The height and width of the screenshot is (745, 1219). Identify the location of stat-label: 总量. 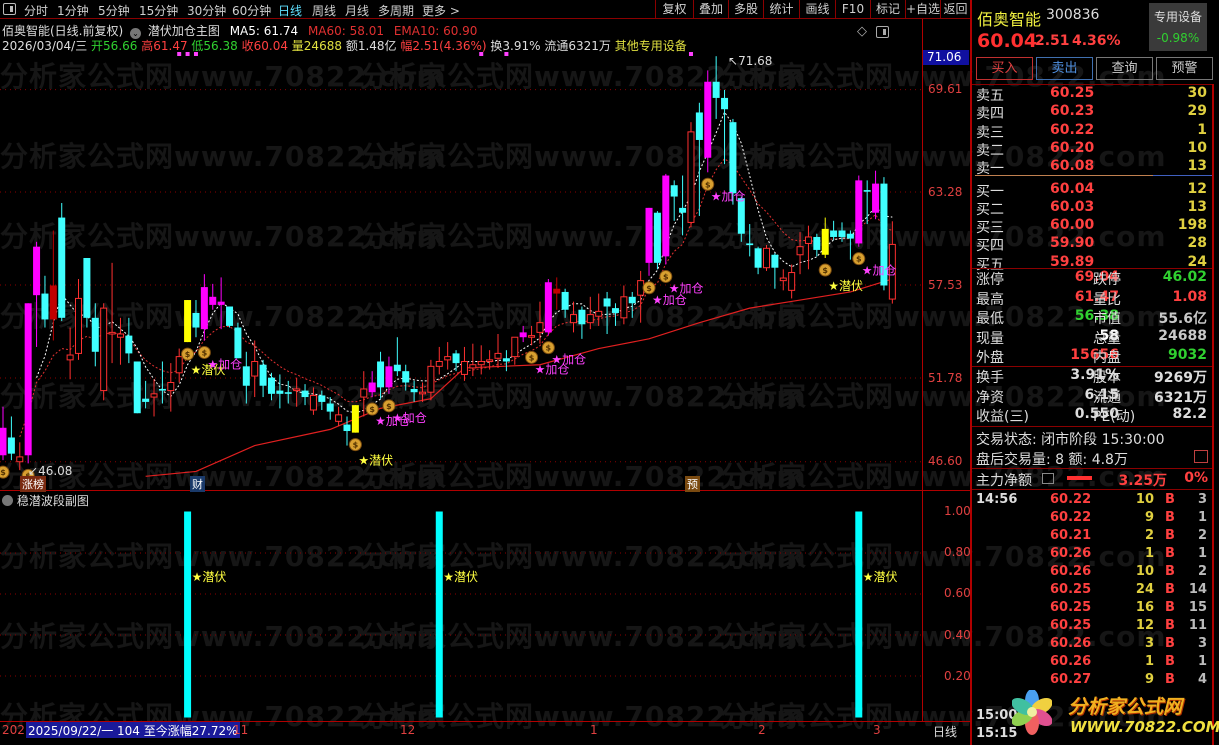
(1107, 338).